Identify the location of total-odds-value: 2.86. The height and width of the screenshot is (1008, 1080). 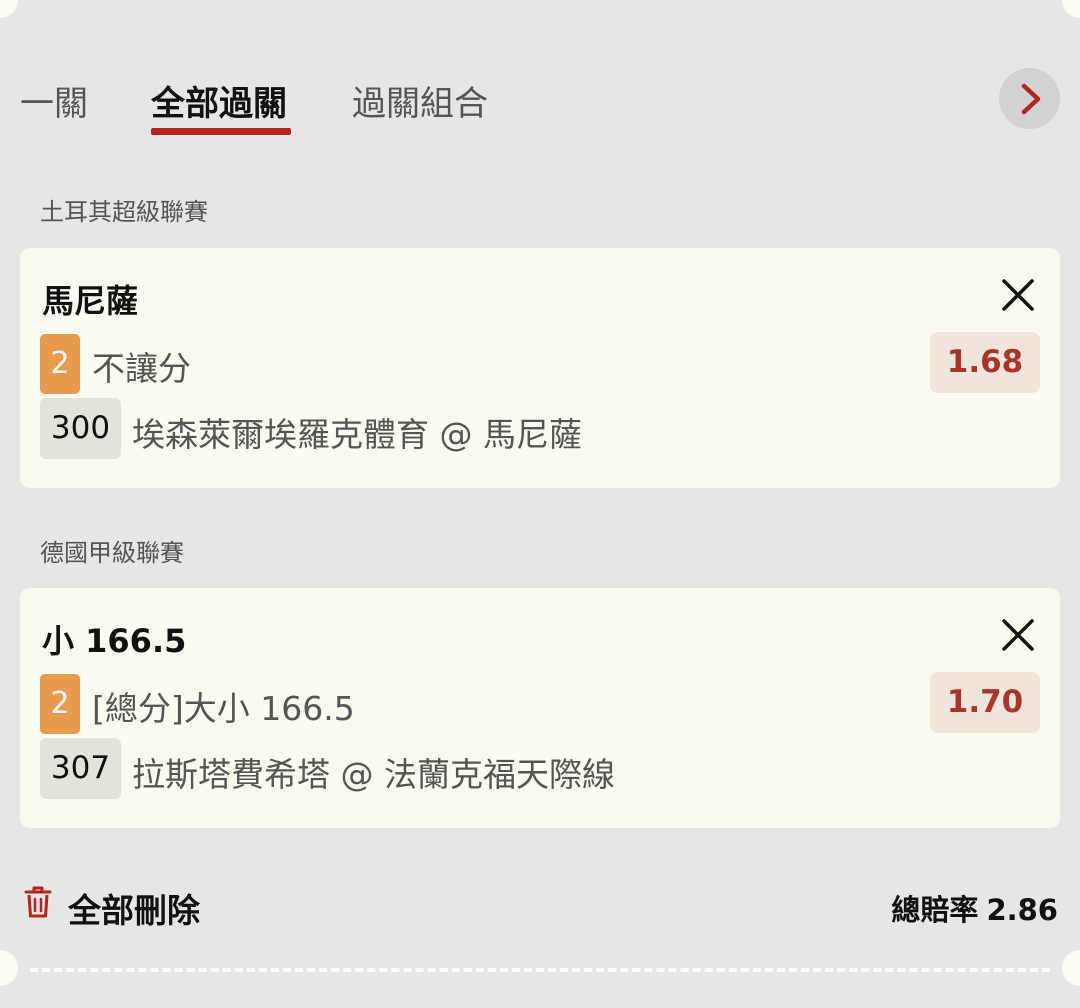
(1022, 910).